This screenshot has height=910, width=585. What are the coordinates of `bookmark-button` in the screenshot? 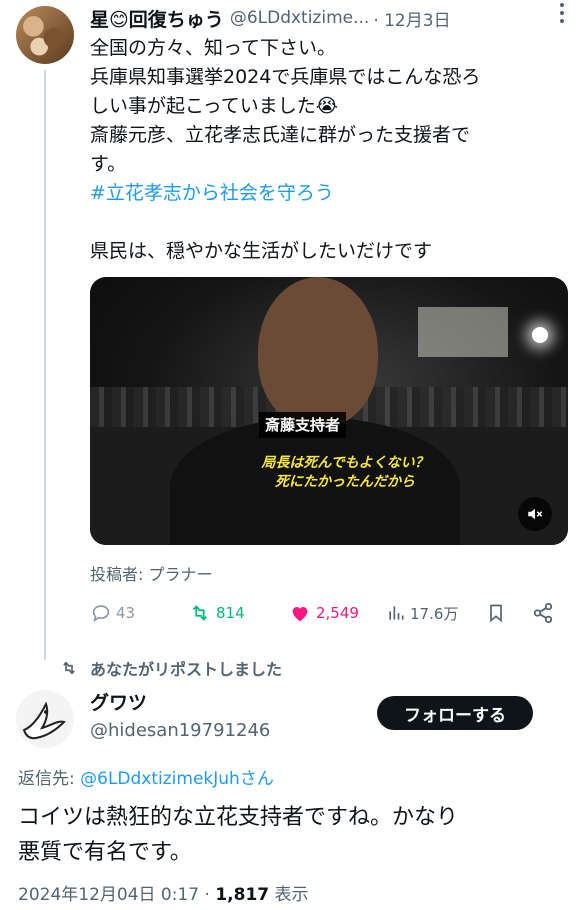 It's located at (498, 613).